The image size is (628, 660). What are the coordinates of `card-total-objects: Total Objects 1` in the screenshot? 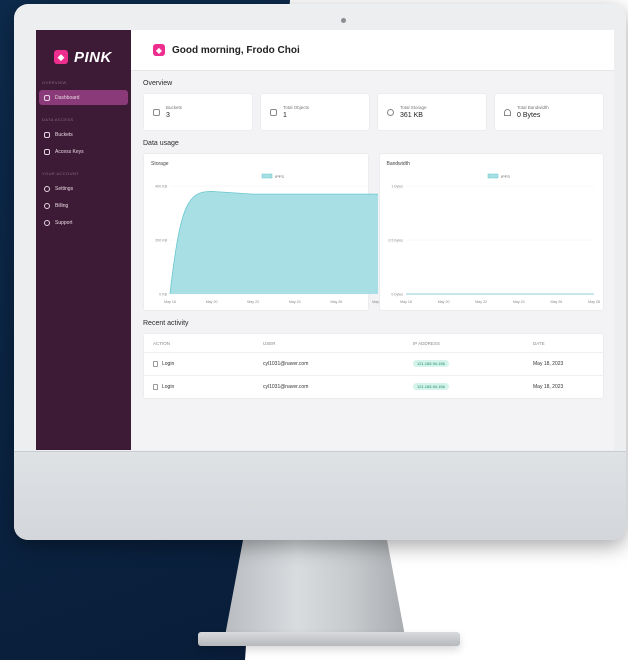 It's located at (315, 112).